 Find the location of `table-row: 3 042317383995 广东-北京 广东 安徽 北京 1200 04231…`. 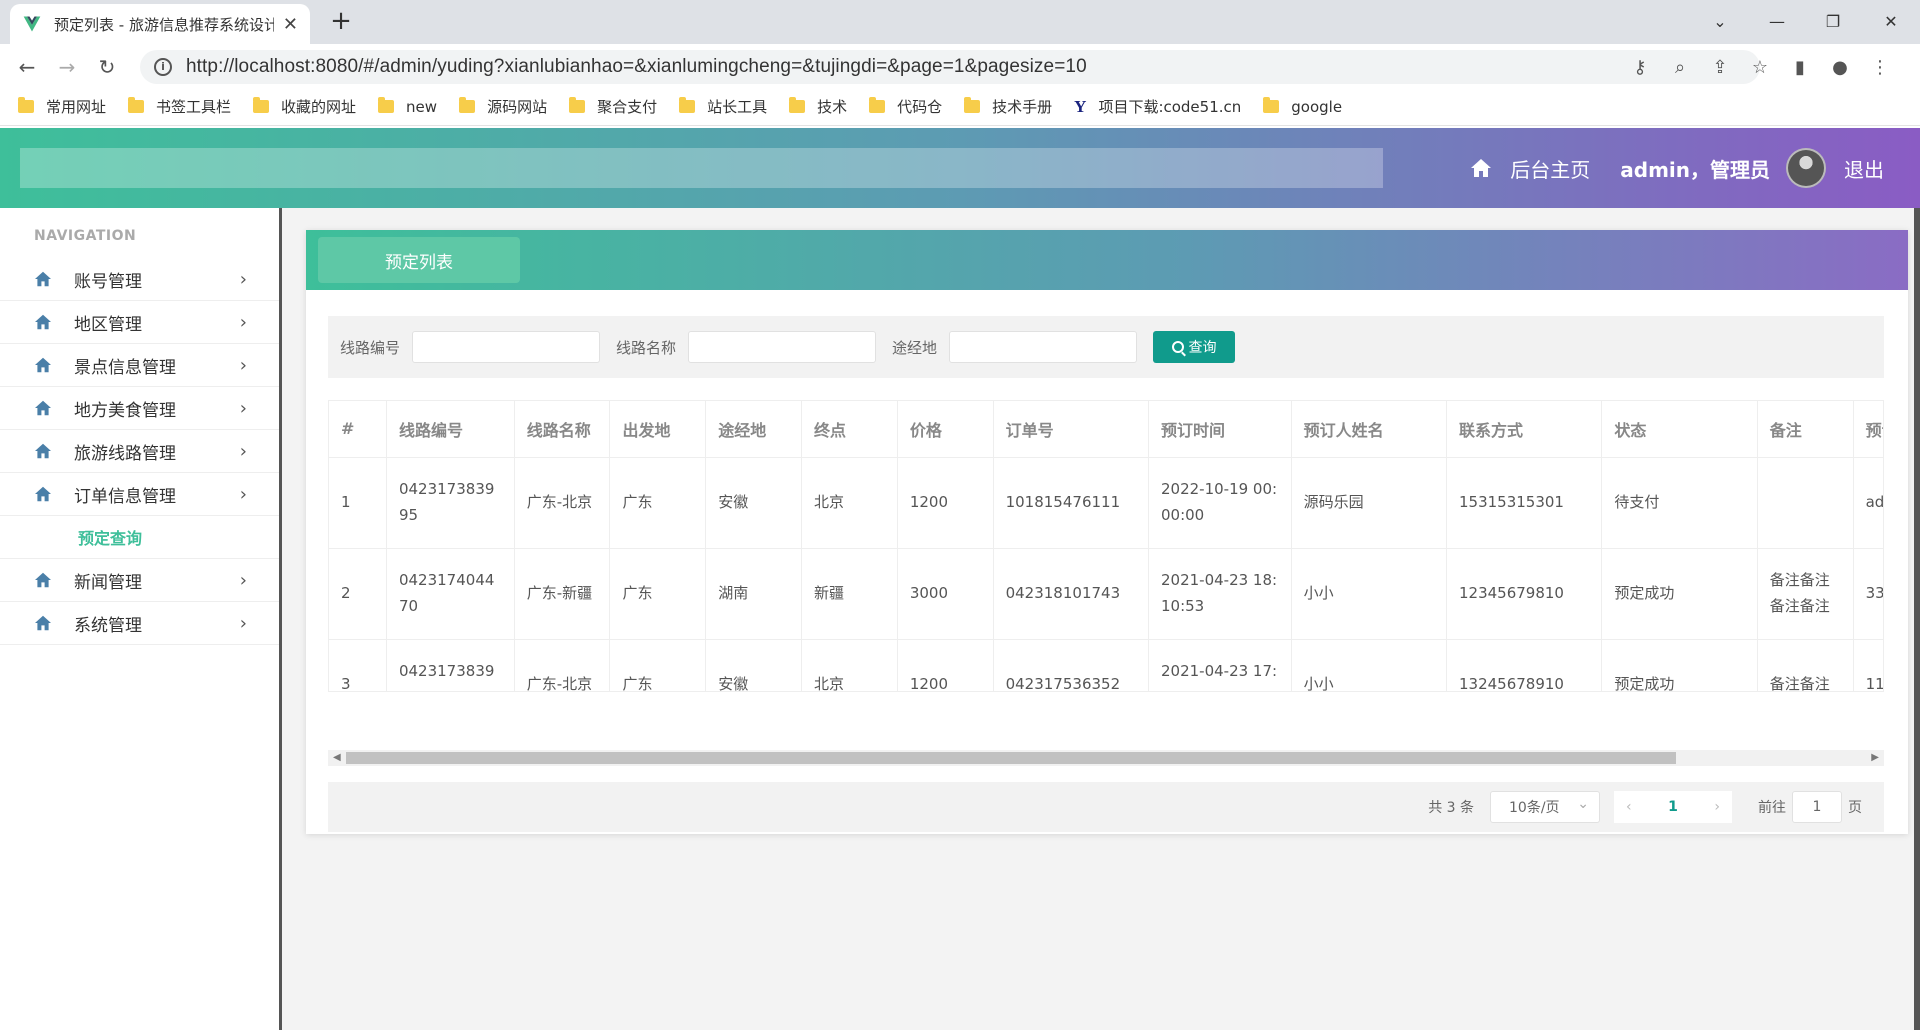

table-row: 3 042317383995 广东-北京 广东 安徽 北京 1200 04231… is located at coordinates (1106, 665).